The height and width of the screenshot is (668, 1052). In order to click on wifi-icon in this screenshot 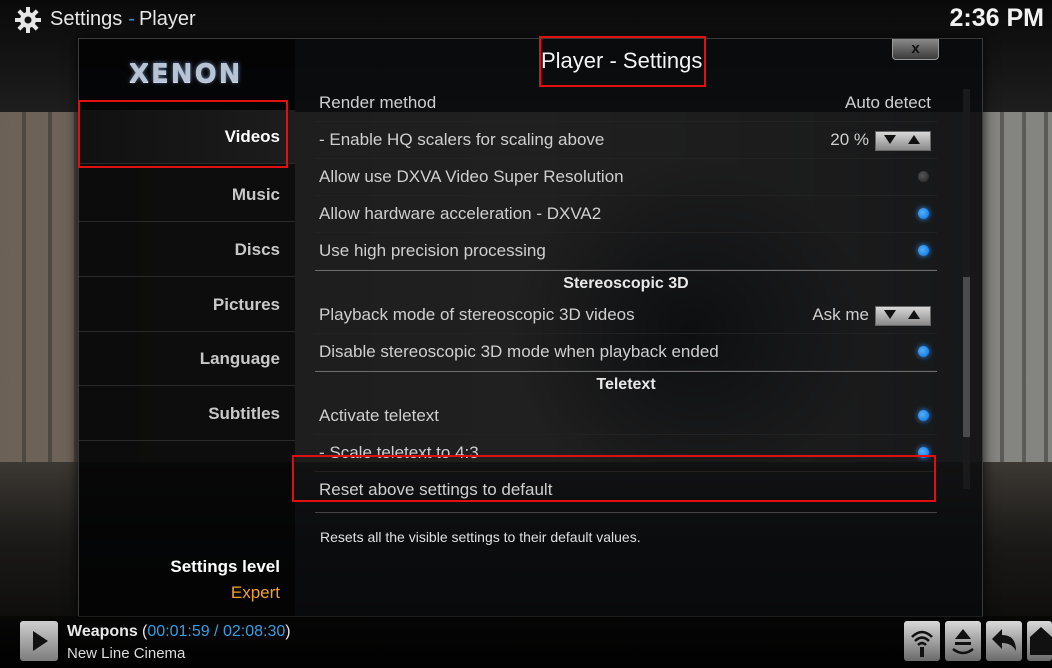, I will do `click(922, 641)`.